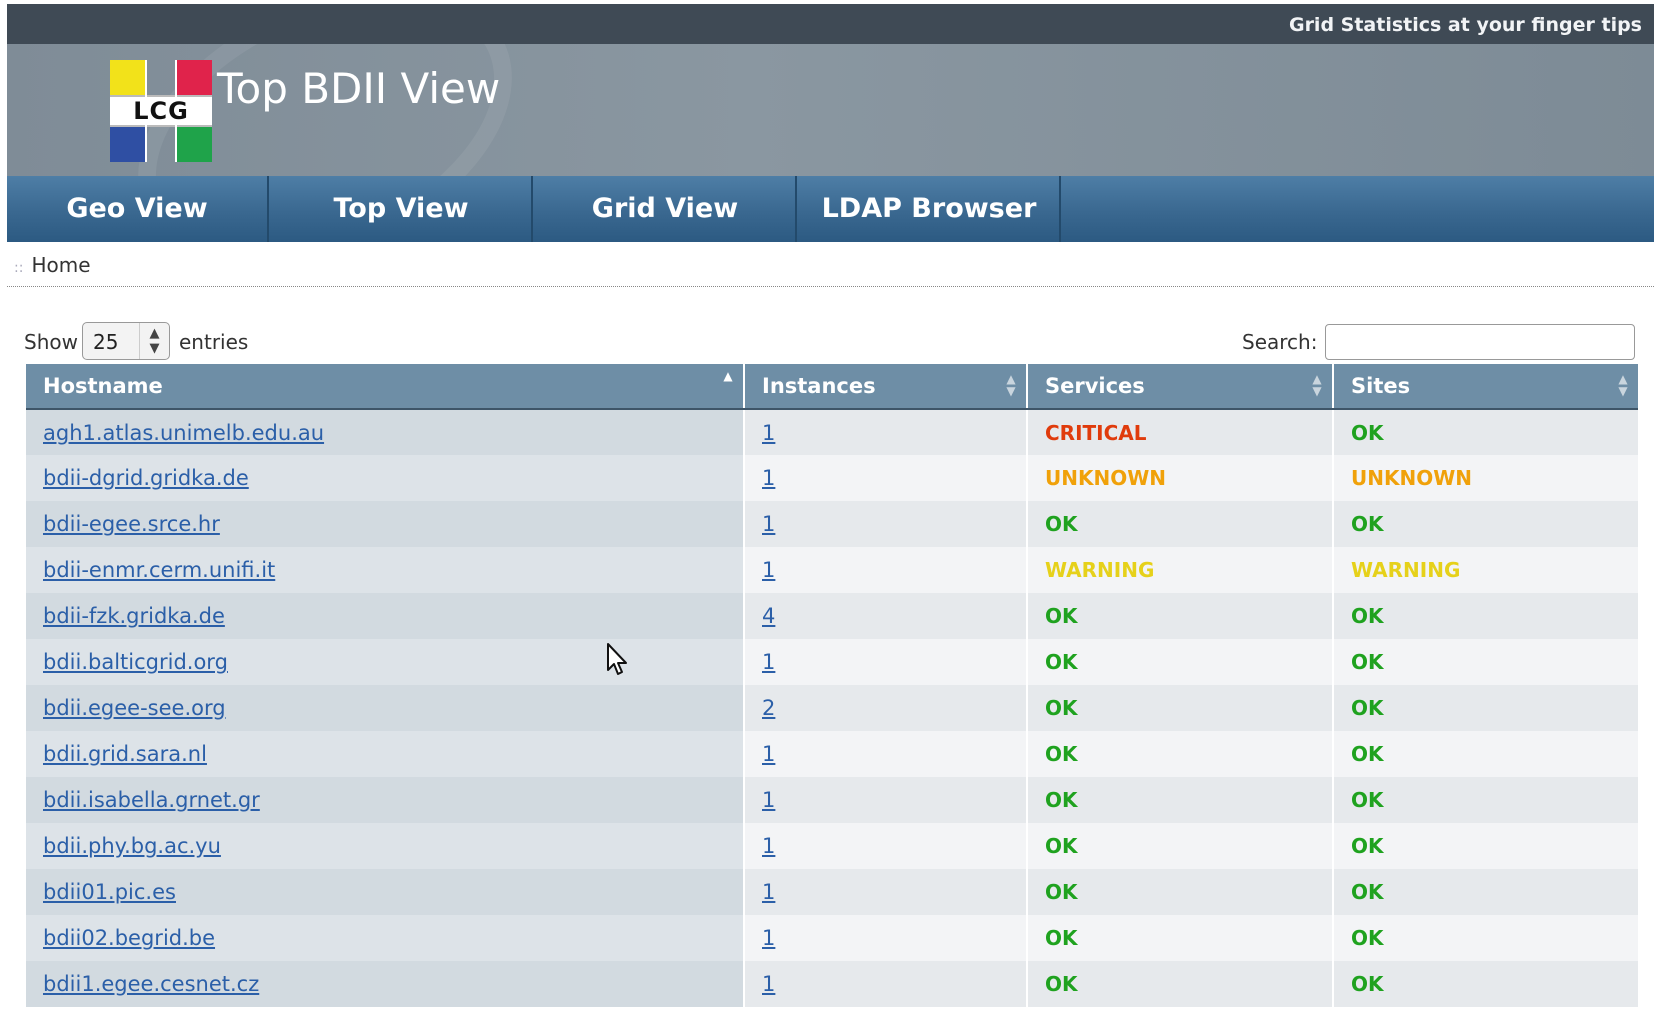 Image resolution: width=1654 pixels, height=1031 pixels. What do you see at coordinates (1485, 387) in the screenshot?
I see `column-header-sites: Sites ▲ ▼` at bounding box center [1485, 387].